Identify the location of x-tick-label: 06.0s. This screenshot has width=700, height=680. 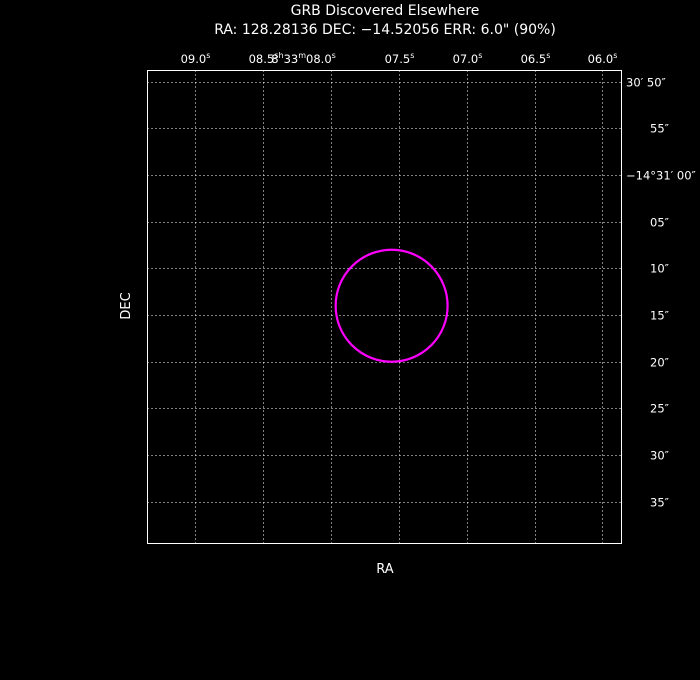
(603, 58).